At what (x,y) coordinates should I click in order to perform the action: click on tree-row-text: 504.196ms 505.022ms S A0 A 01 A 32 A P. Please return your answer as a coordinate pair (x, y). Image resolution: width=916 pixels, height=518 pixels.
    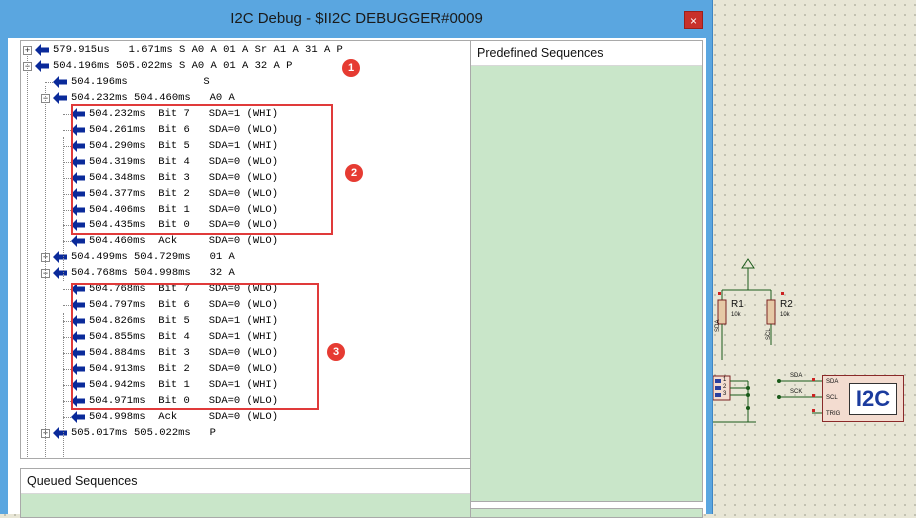
    Looking at the image, I should click on (173, 65).